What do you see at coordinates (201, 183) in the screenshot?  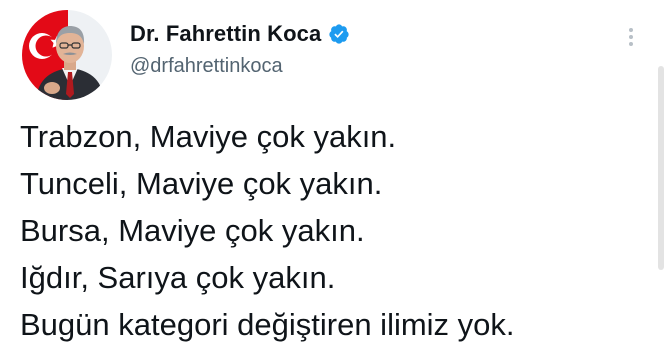 I see `tweet-line: Tunceli, Maviye çok yakın.` at bounding box center [201, 183].